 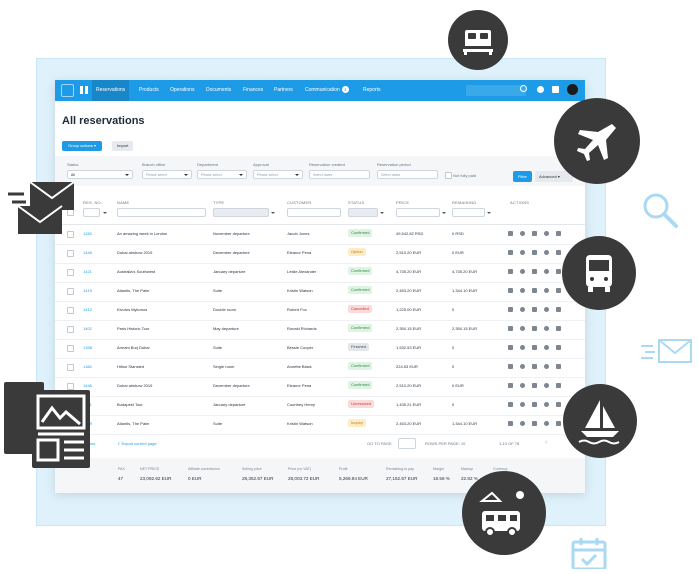 What do you see at coordinates (87, 366) in the screenshot?
I see `res-no-link: 1382` at bounding box center [87, 366].